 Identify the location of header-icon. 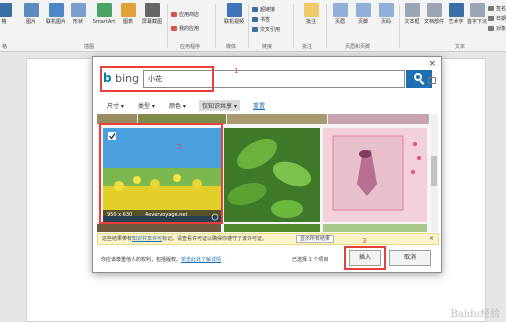
(340, 10).